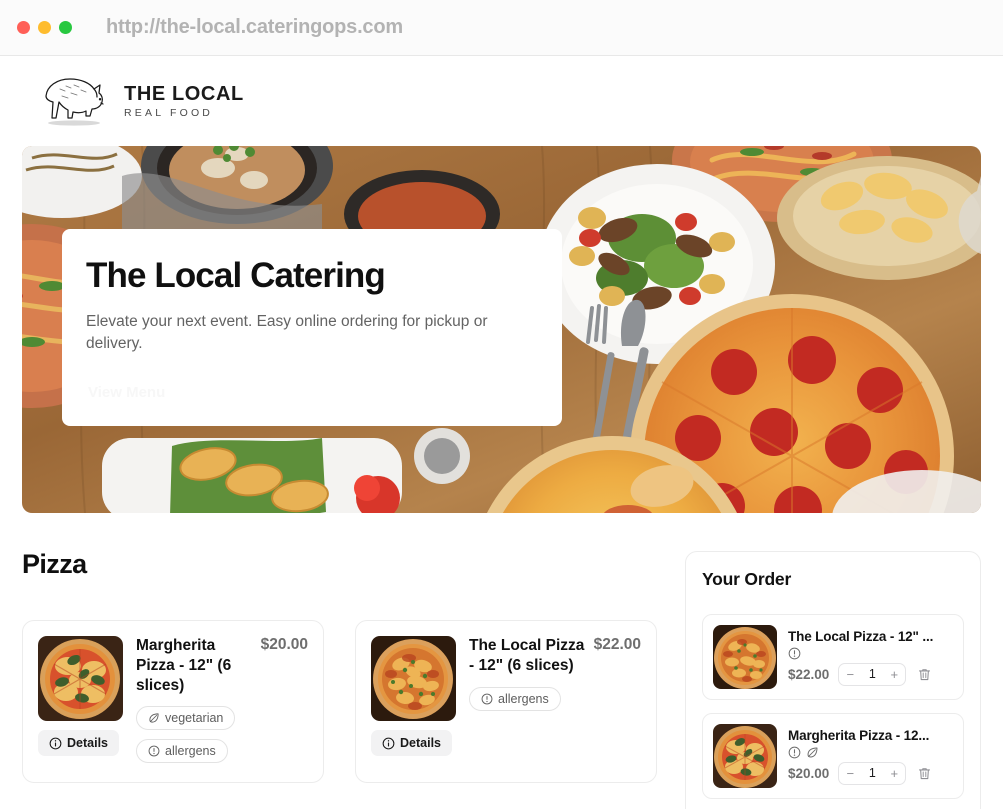 This screenshot has height=809, width=1003. What do you see at coordinates (501, 28) in the screenshot?
I see `browser-chrome: http://the-local.cateringops.com` at bounding box center [501, 28].